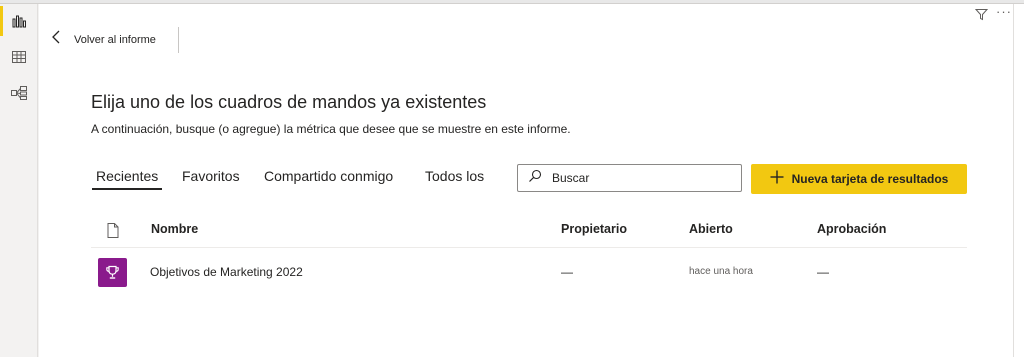  Describe the element at coordinates (1019, 180) in the screenshot. I see `right-gutter` at that location.